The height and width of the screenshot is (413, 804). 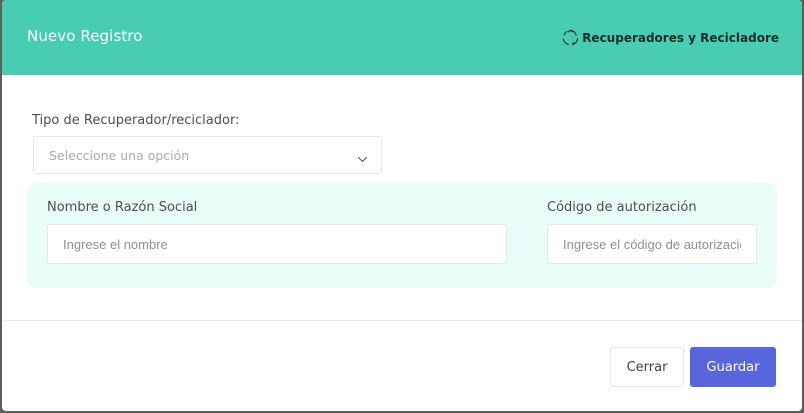 I want to click on save-button: Guardar, so click(x=733, y=367).